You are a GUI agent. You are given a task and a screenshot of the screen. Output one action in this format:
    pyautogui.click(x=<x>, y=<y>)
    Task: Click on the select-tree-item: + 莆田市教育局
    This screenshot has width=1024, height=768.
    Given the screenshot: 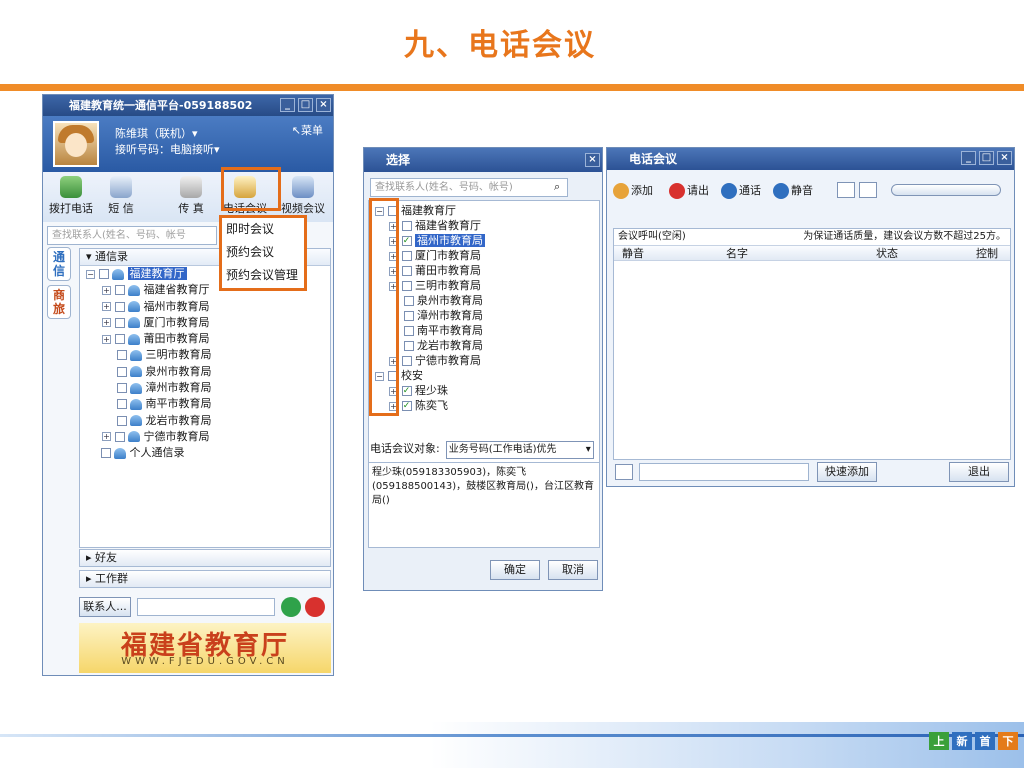 What is the action you would take?
    pyautogui.click(x=487, y=270)
    